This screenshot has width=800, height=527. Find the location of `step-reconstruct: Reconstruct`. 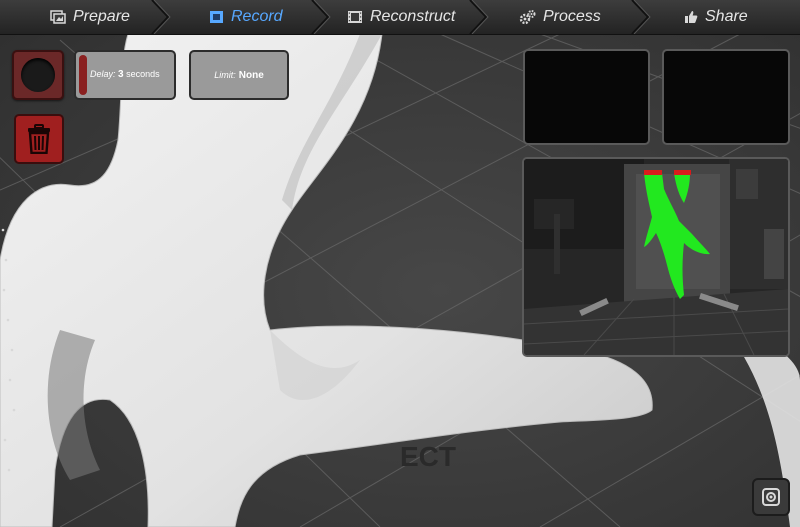

step-reconstruct: Reconstruct is located at coordinates (401, 17).